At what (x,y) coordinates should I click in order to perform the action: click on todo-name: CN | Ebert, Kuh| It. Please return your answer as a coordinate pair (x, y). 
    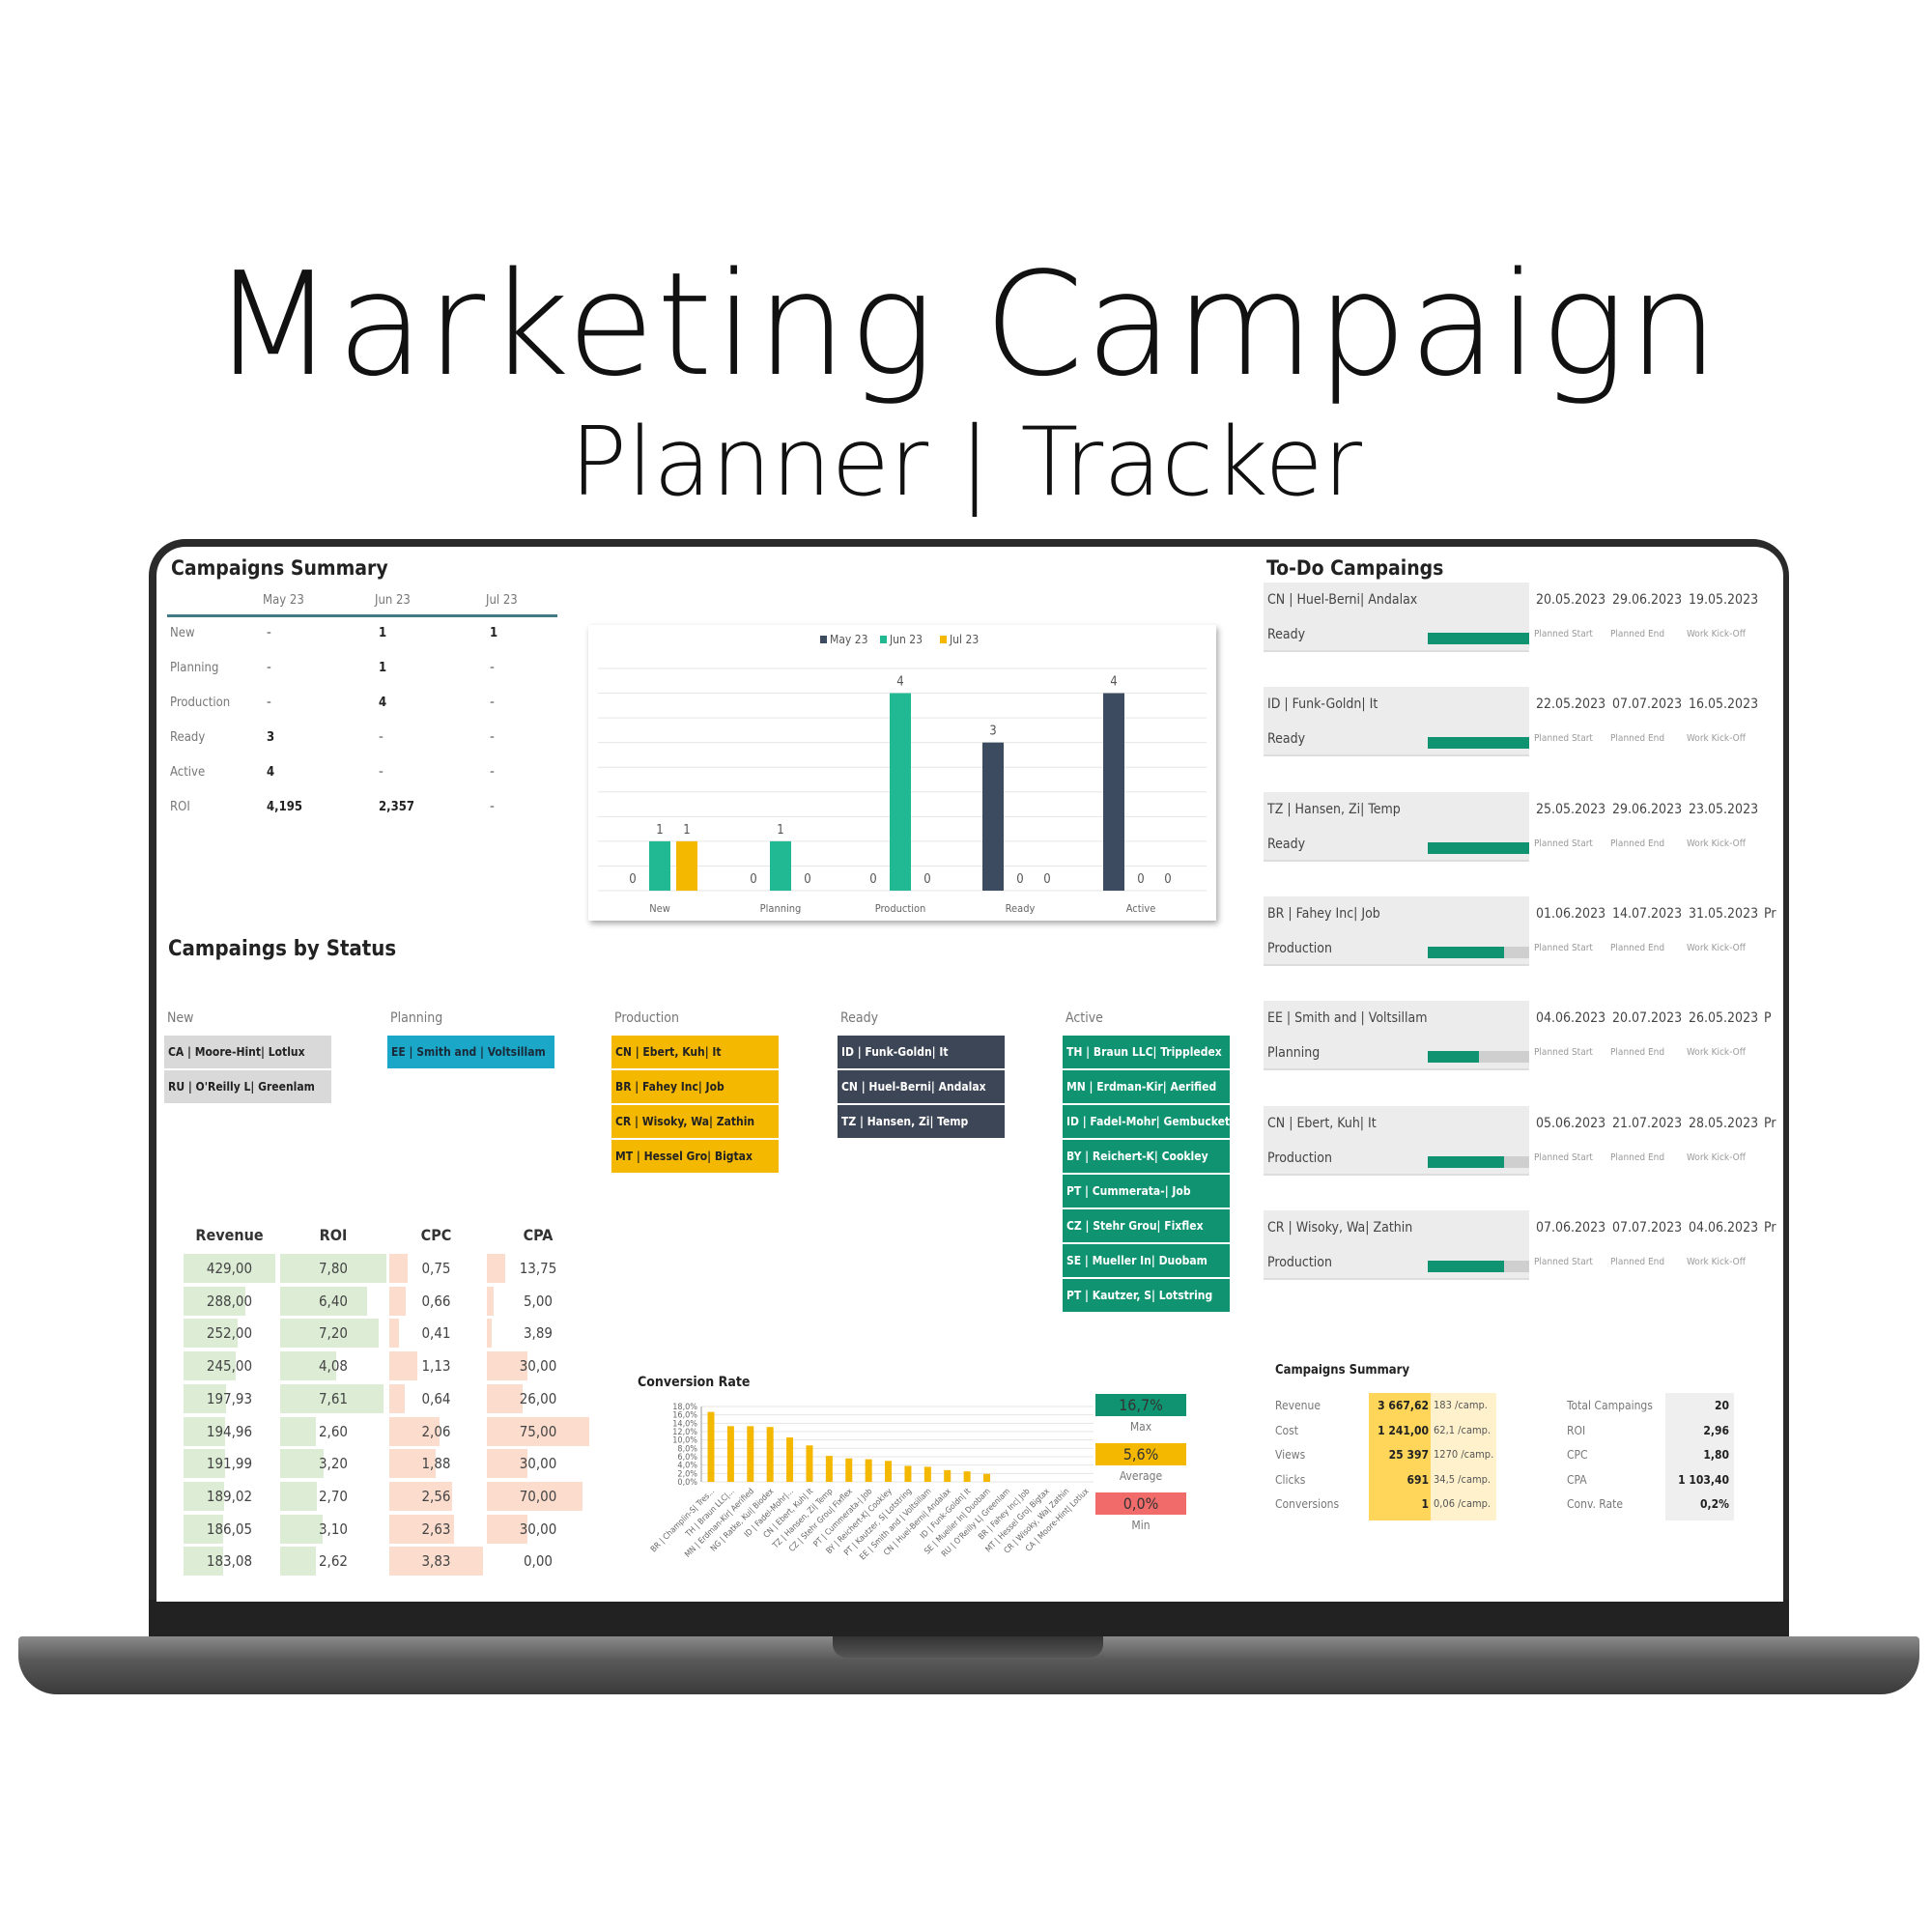
    Looking at the image, I should click on (1322, 1123).